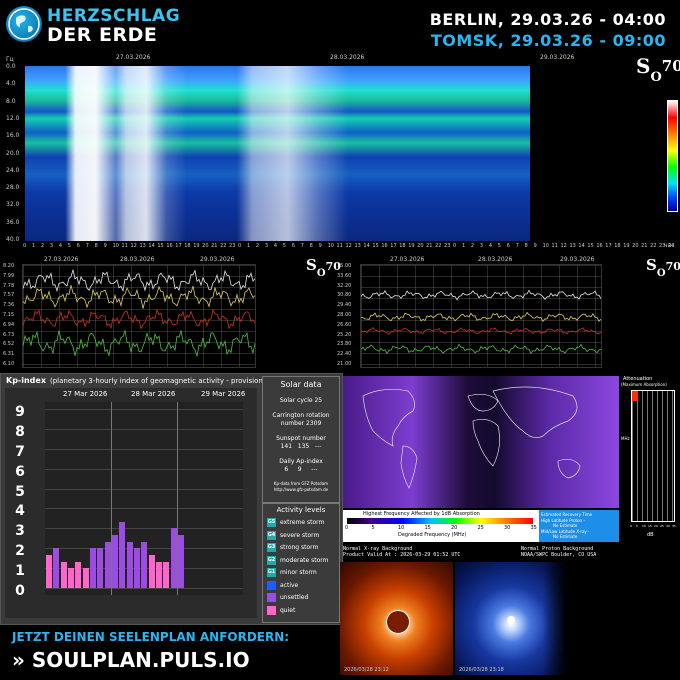 This screenshot has width=680, height=680. I want to click on drap-tick: 20, so click(454, 528).